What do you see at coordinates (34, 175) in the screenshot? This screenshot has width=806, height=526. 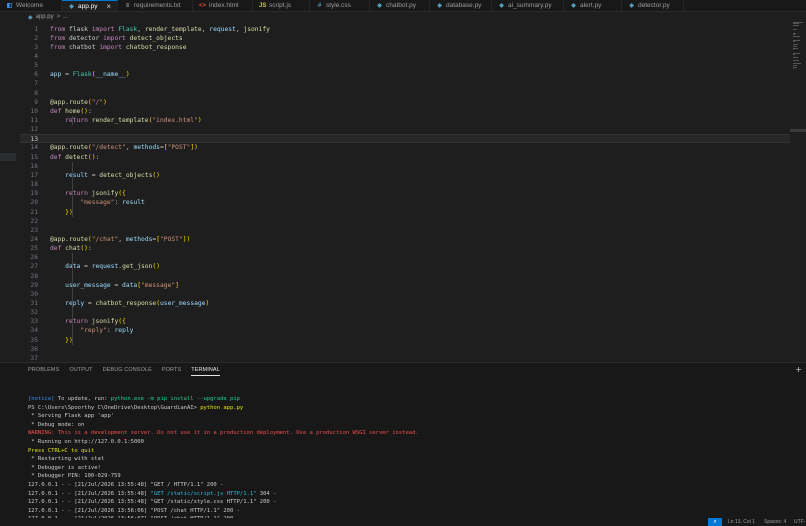 I see `line-number: 17` at bounding box center [34, 175].